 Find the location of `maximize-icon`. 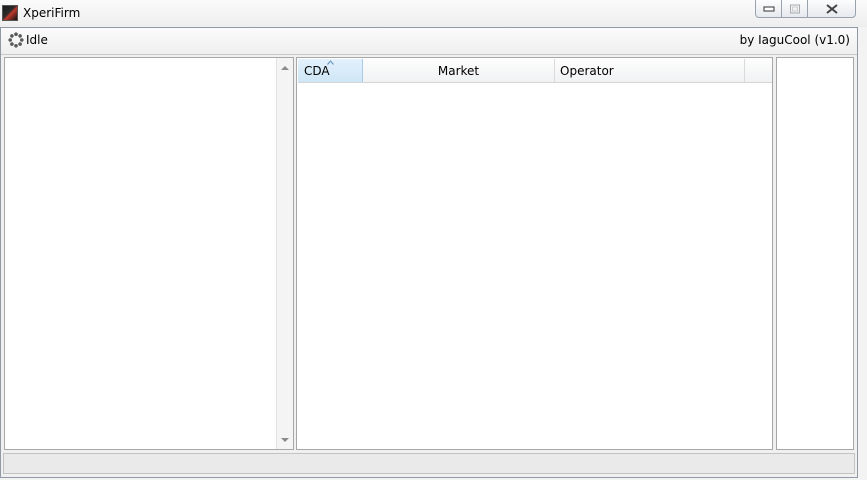

maximize-icon is located at coordinates (794, 8).